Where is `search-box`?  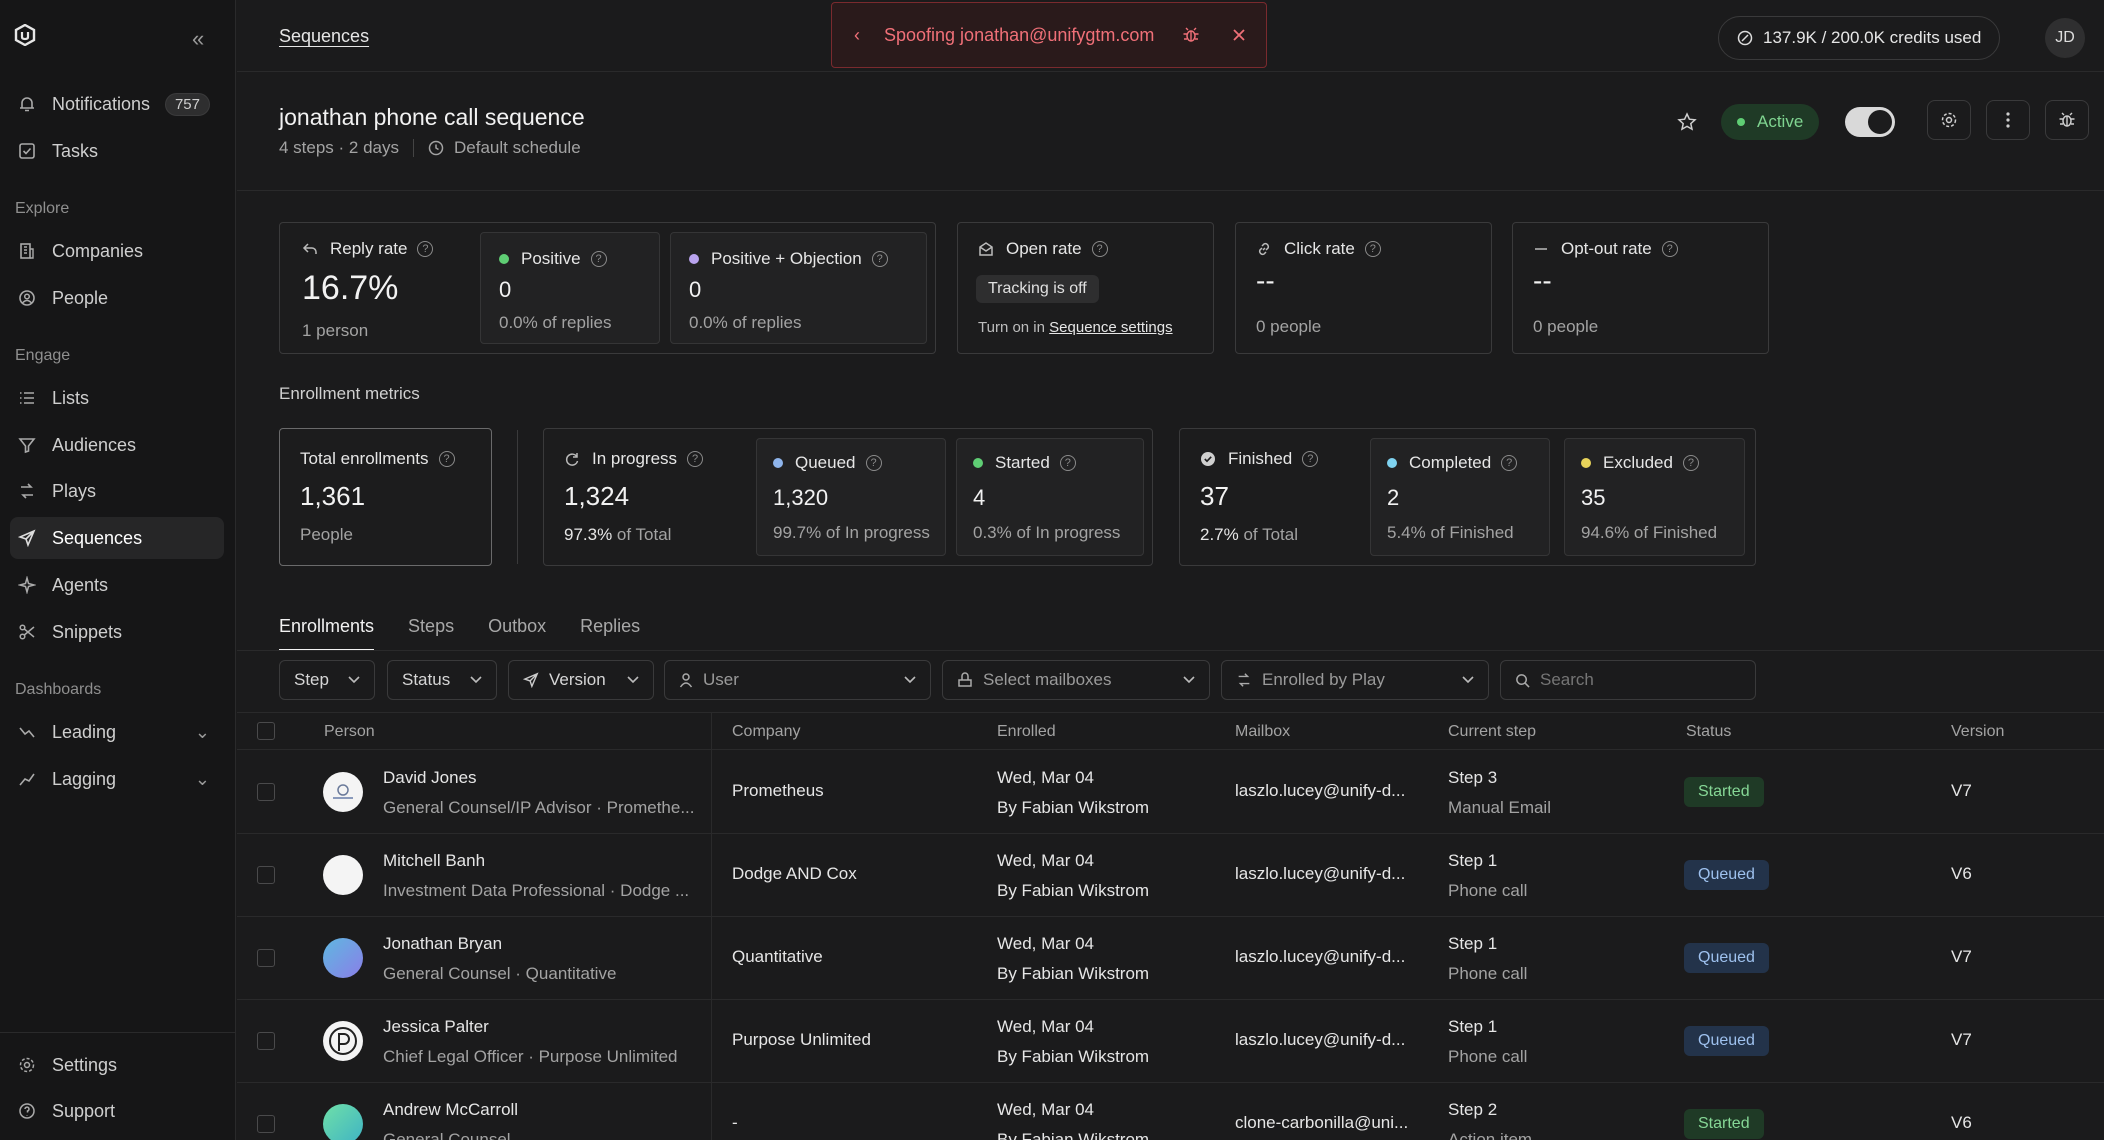
search-box is located at coordinates (1628, 680).